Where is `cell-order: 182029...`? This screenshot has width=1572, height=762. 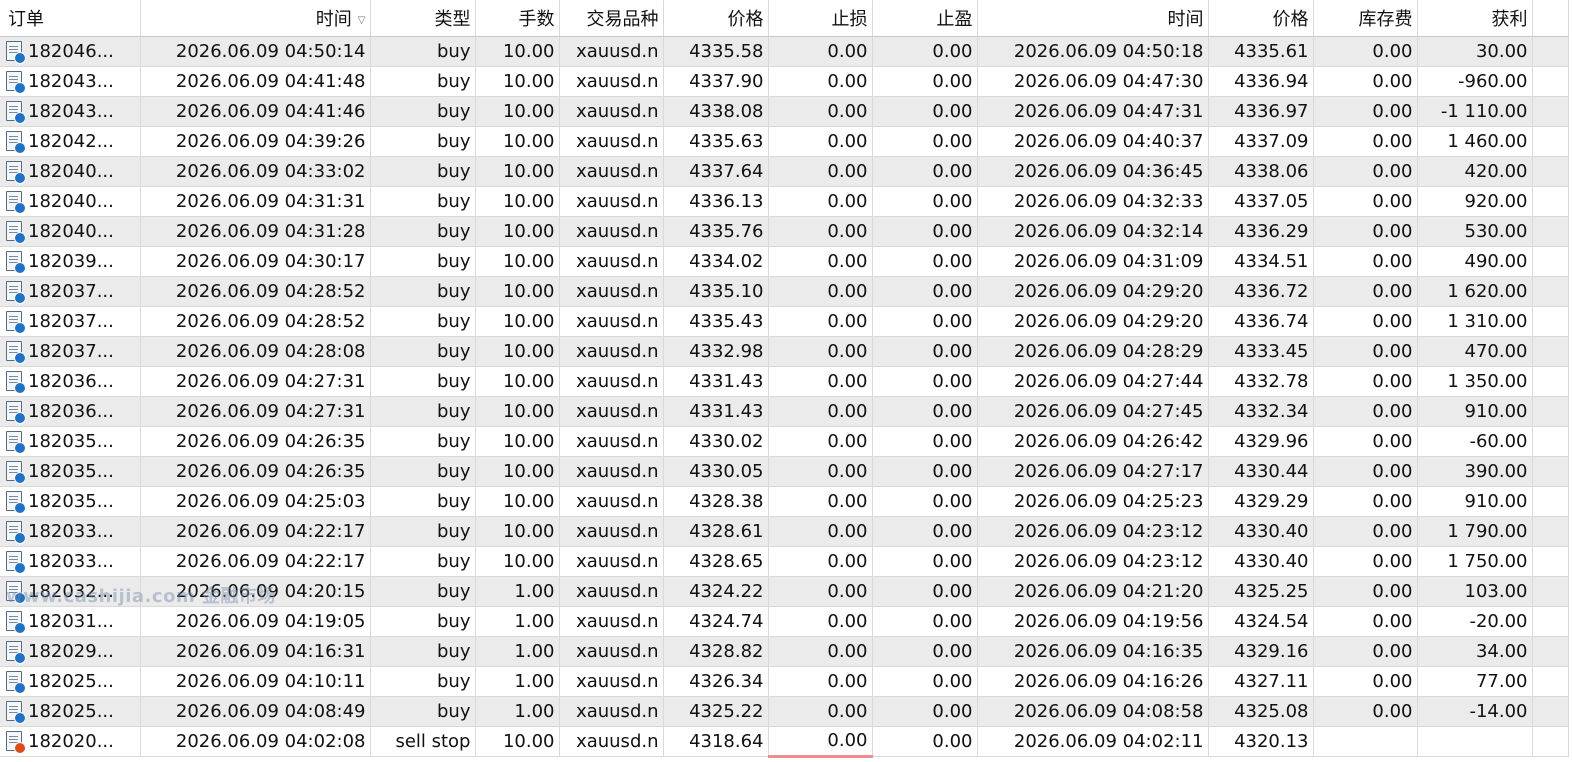
cell-order: 182029... is located at coordinates (70, 651).